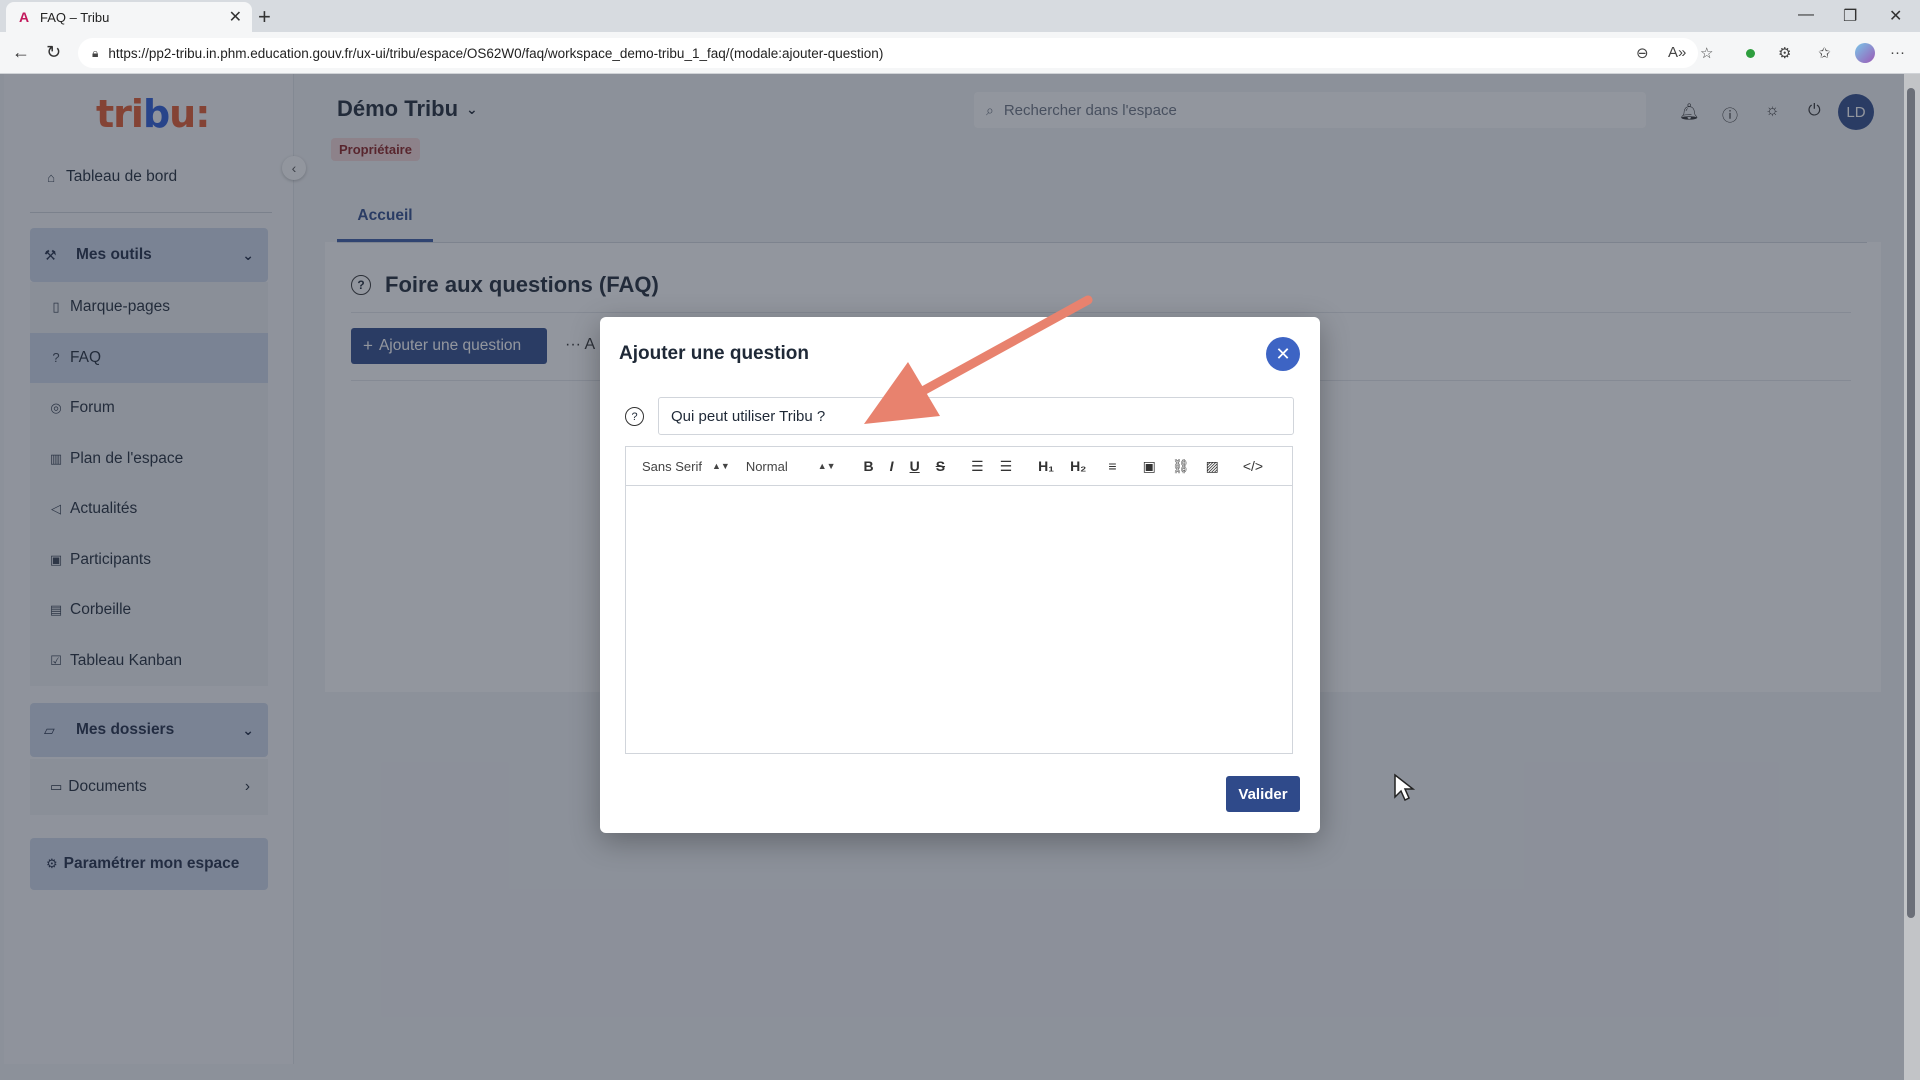 This screenshot has height=1080, width=1920. I want to click on page-scrollbar, so click(1912, 577).